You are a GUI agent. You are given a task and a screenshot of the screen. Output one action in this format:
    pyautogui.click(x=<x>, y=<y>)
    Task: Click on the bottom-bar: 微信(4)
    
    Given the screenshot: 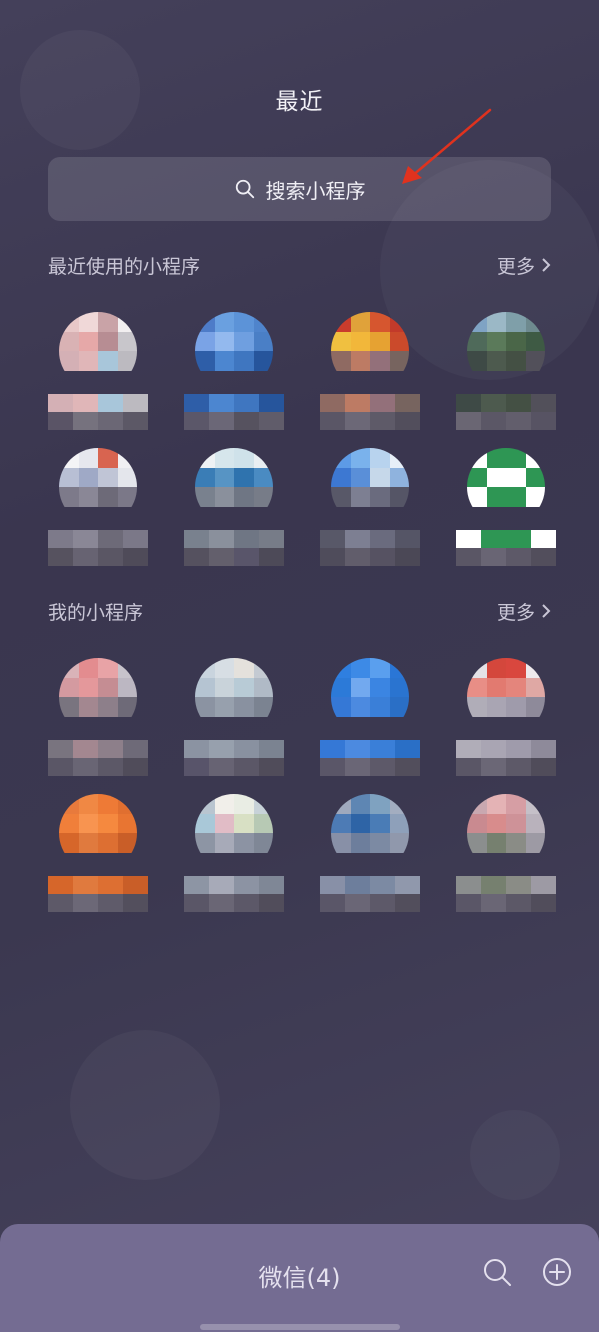 What is the action you would take?
    pyautogui.click(x=299, y=1278)
    